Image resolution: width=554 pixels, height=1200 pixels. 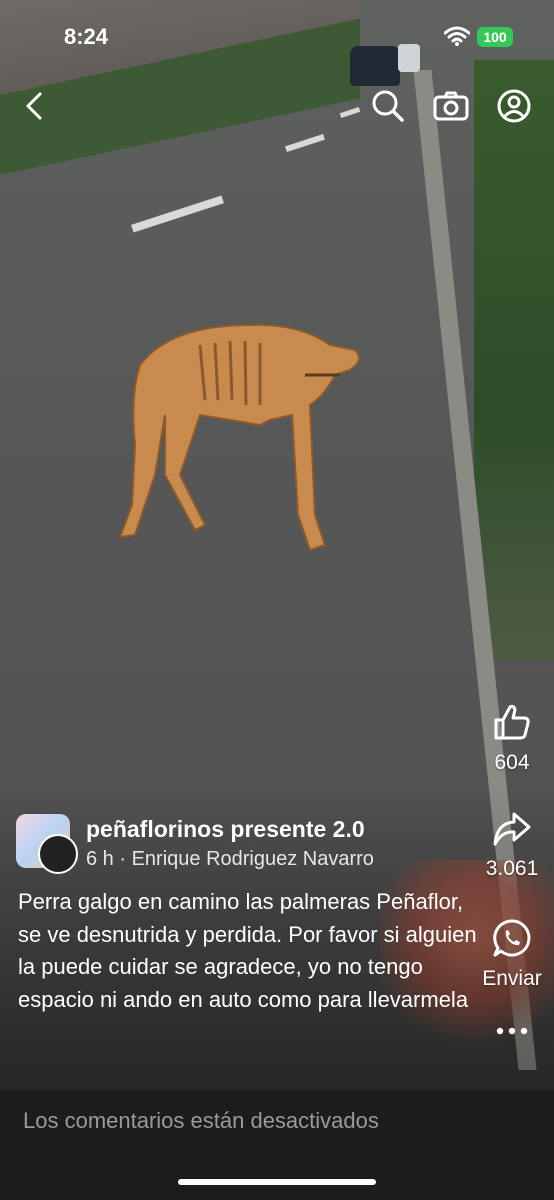 What do you see at coordinates (230, 859) in the screenshot?
I see `post-meta: 6 h · Enrique Rodriguez Navarro` at bounding box center [230, 859].